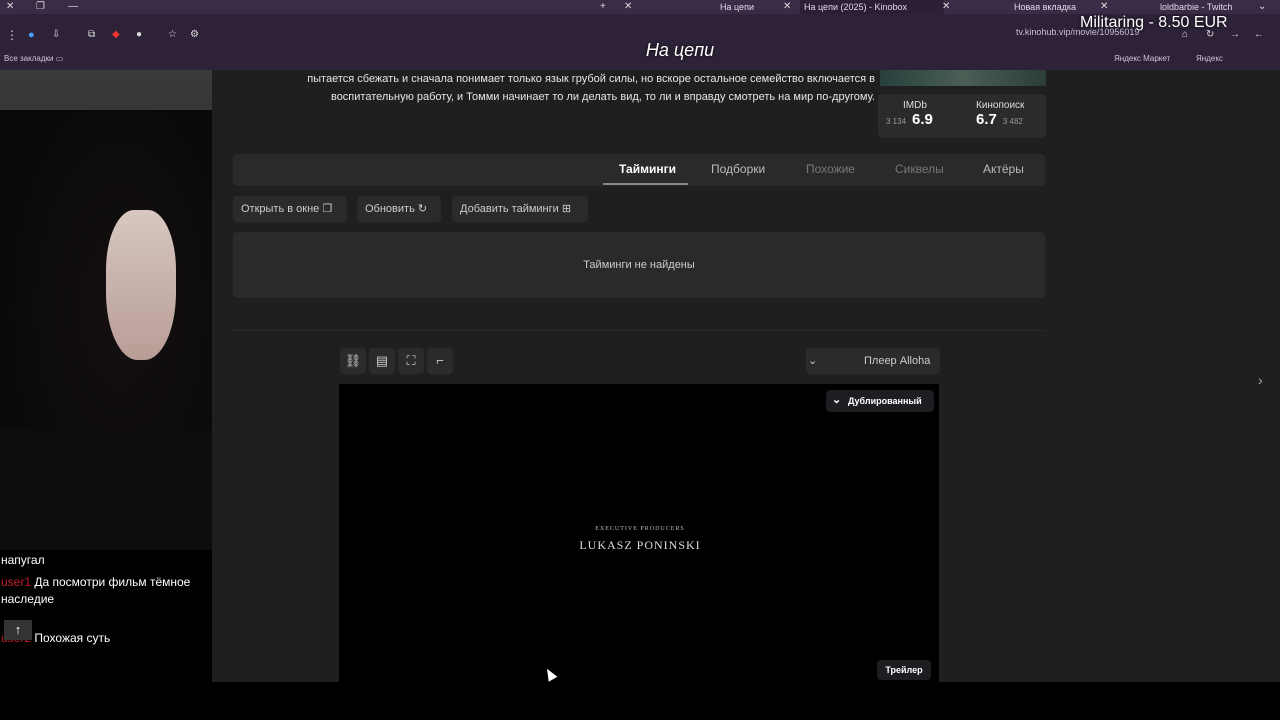  I want to click on tab-kinobox: На цепи (2025) - Kinobox, so click(872, 7).